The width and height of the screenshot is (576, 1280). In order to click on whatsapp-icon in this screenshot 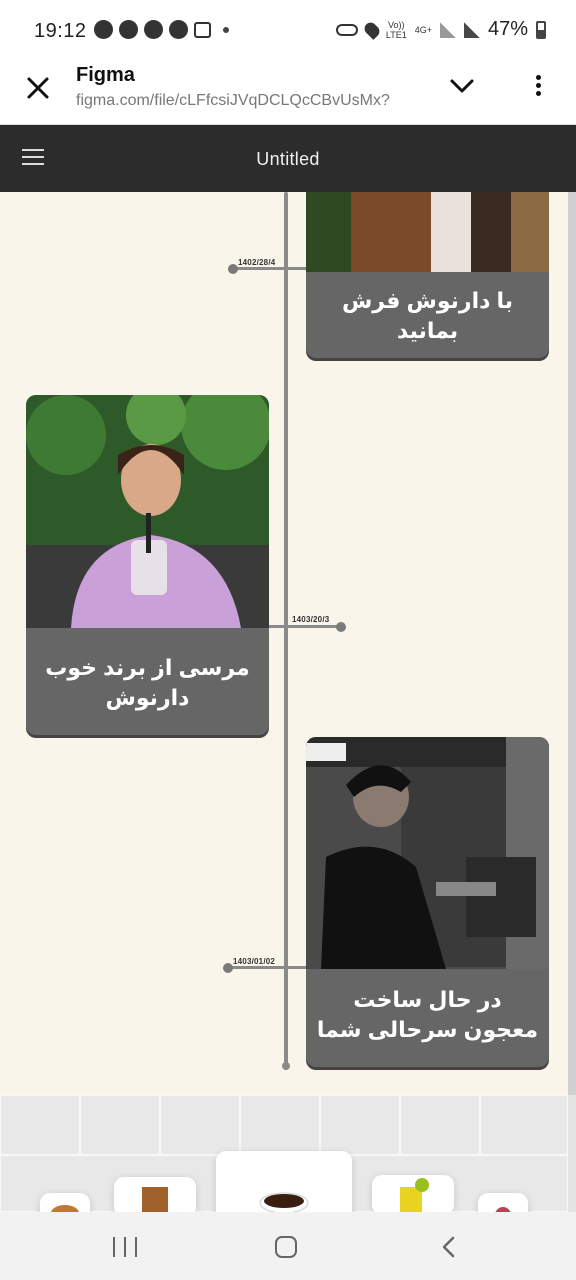, I will do `click(128, 29)`.